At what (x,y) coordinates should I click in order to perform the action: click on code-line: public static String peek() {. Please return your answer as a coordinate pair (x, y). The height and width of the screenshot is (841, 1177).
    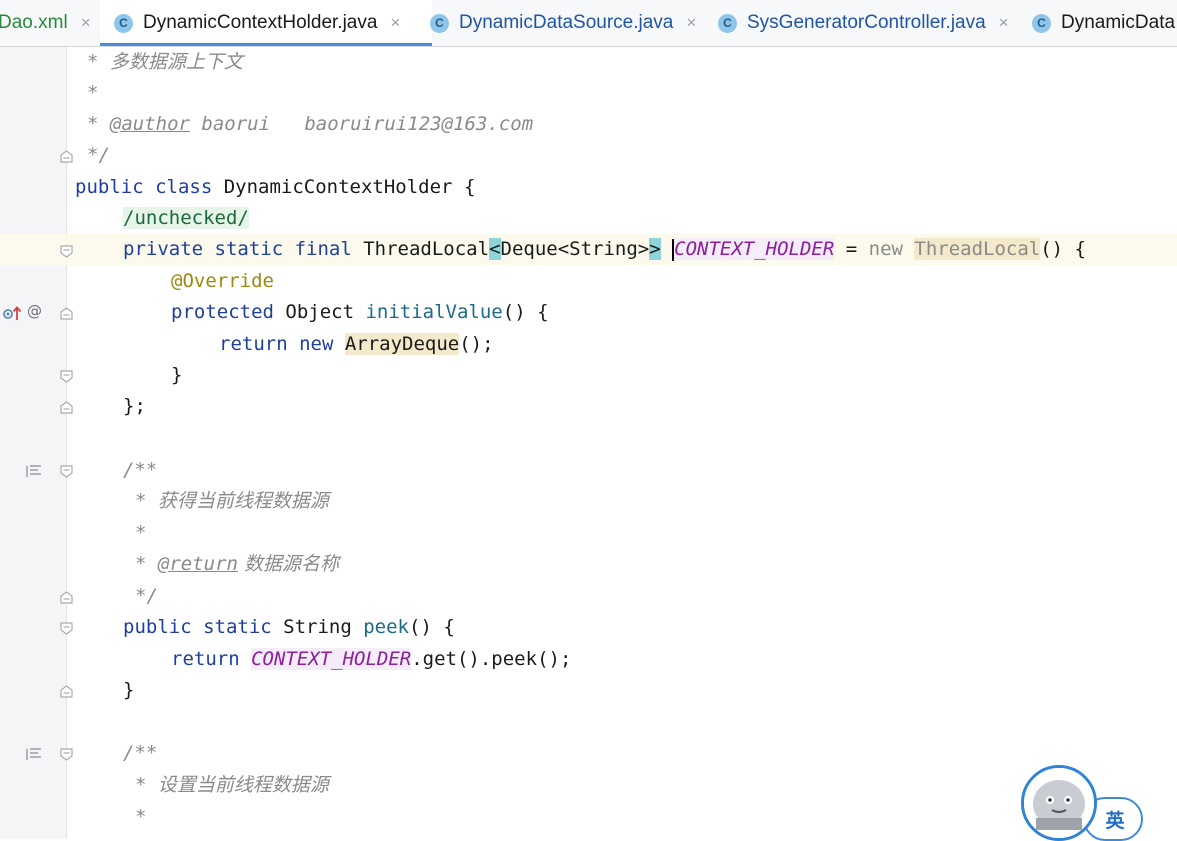
    Looking at the image, I should click on (289, 627).